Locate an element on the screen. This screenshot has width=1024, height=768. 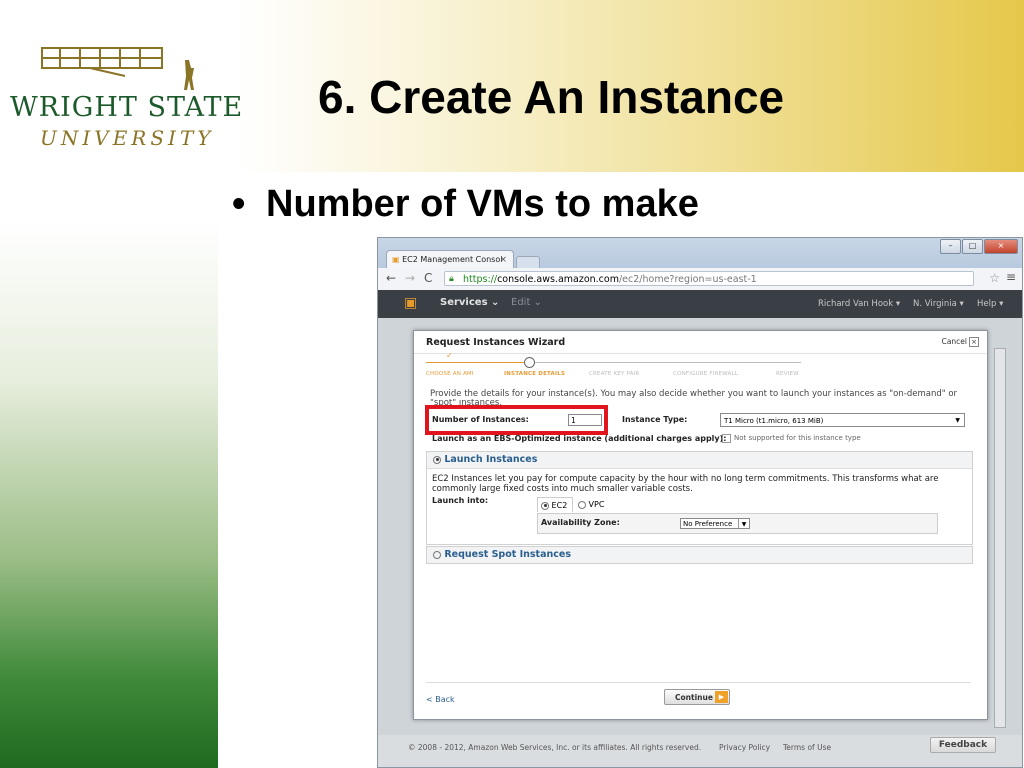
launch-into-label: Launch into: is located at coordinates (460, 500).